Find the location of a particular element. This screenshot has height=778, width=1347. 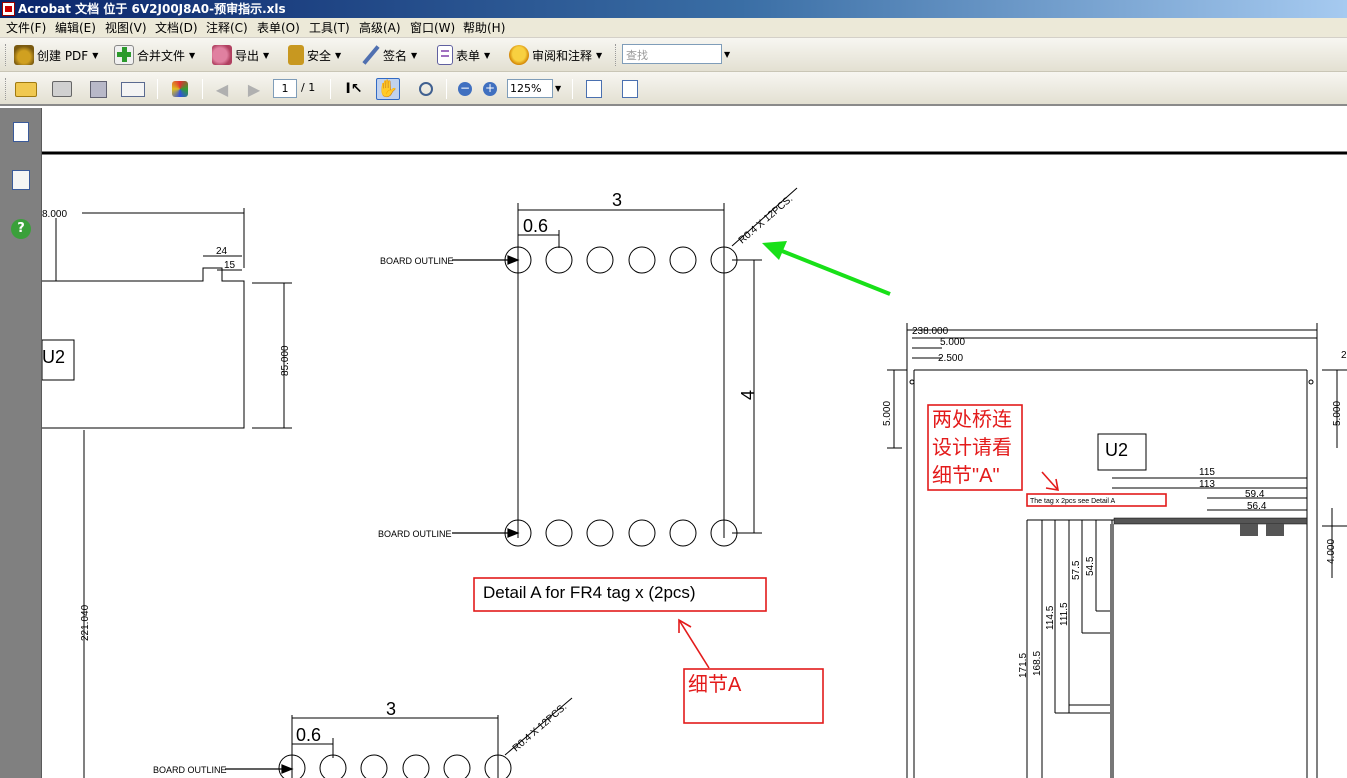

export-label: 导出 is located at coordinates (247, 55).